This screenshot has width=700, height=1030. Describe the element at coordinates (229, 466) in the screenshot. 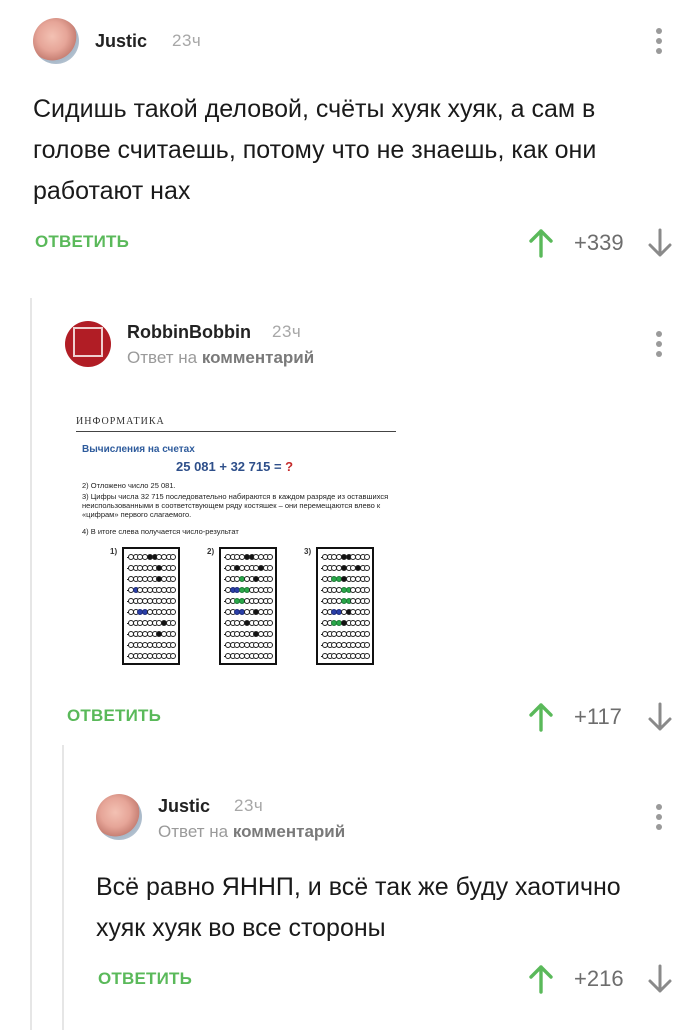

I see `equation-text: 25 081 + 32 715 =` at that location.